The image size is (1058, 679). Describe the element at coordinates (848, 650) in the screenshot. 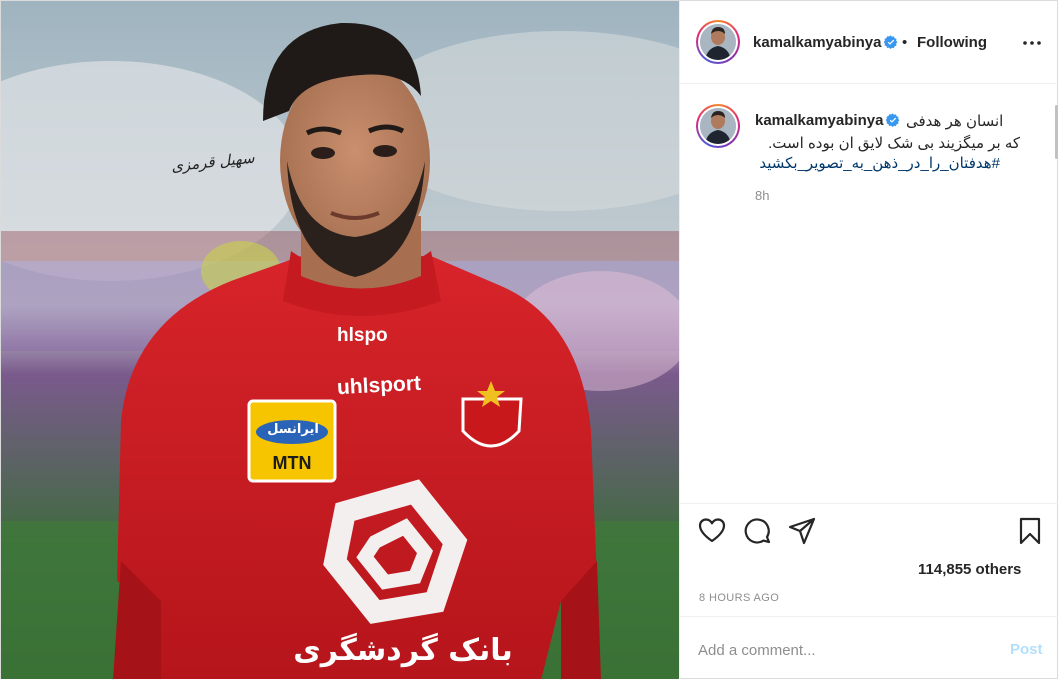

I see `comment-input` at that location.